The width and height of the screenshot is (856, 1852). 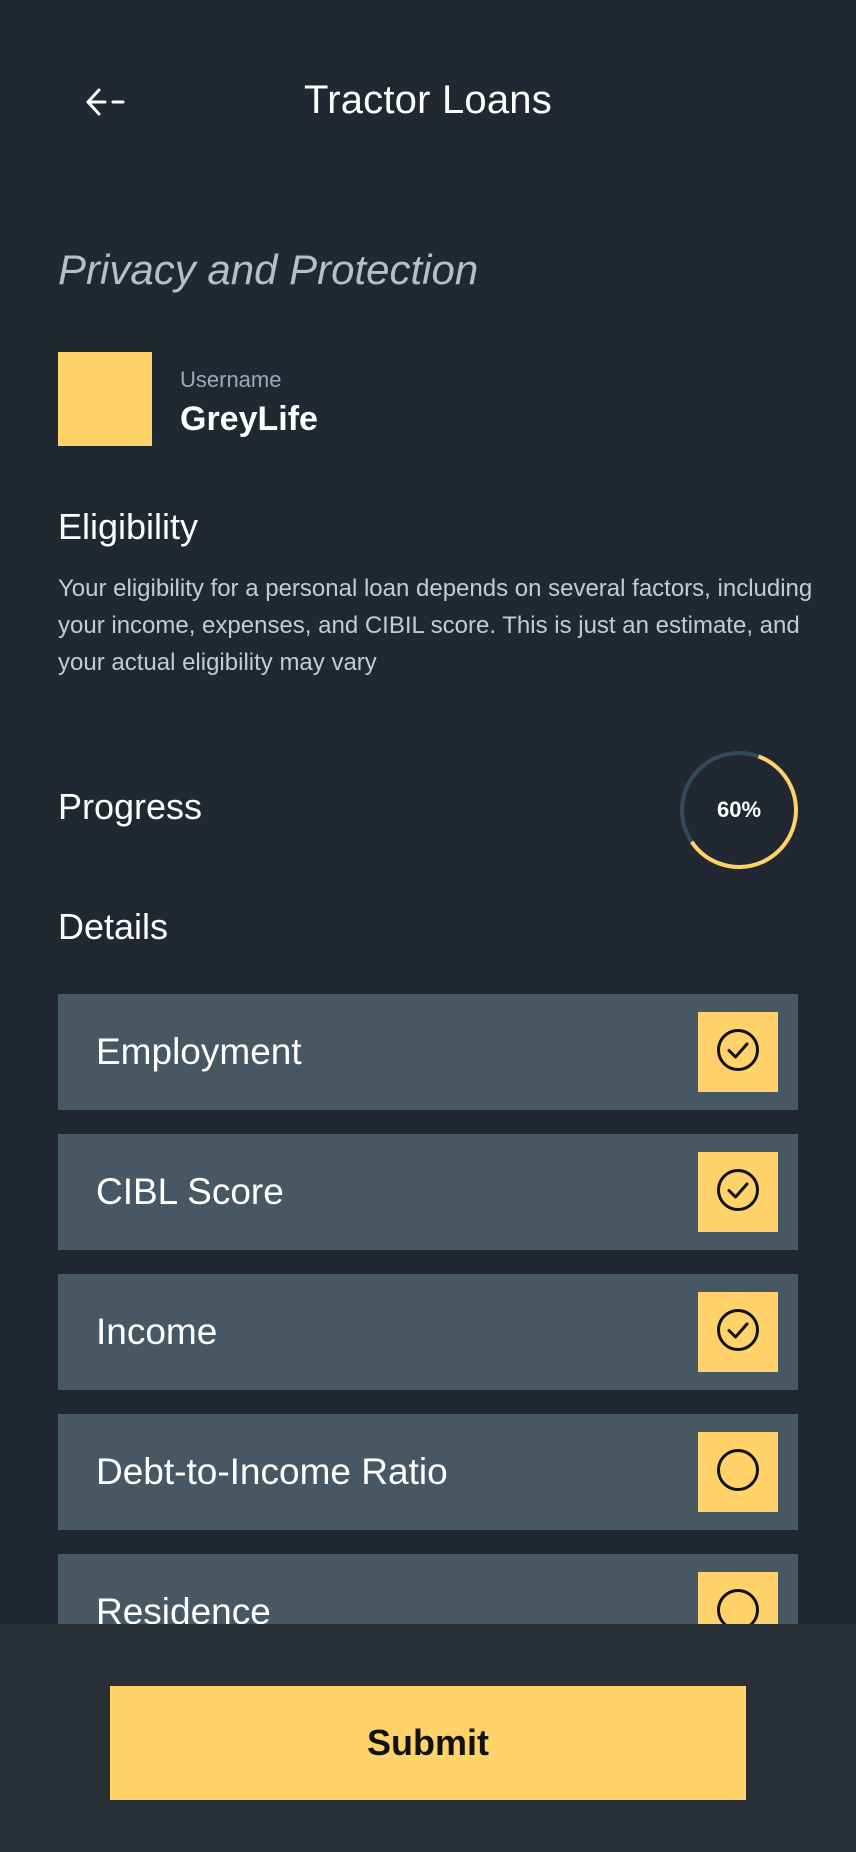 I want to click on footer-bar: Submit, so click(x=428, y=1738).